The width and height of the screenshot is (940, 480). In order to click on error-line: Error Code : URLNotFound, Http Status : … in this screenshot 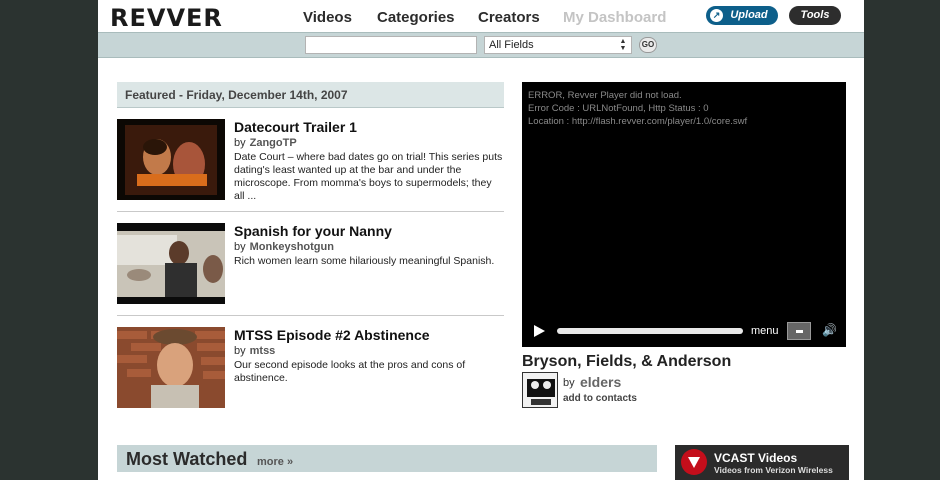, I will do `click(618, 108)`.